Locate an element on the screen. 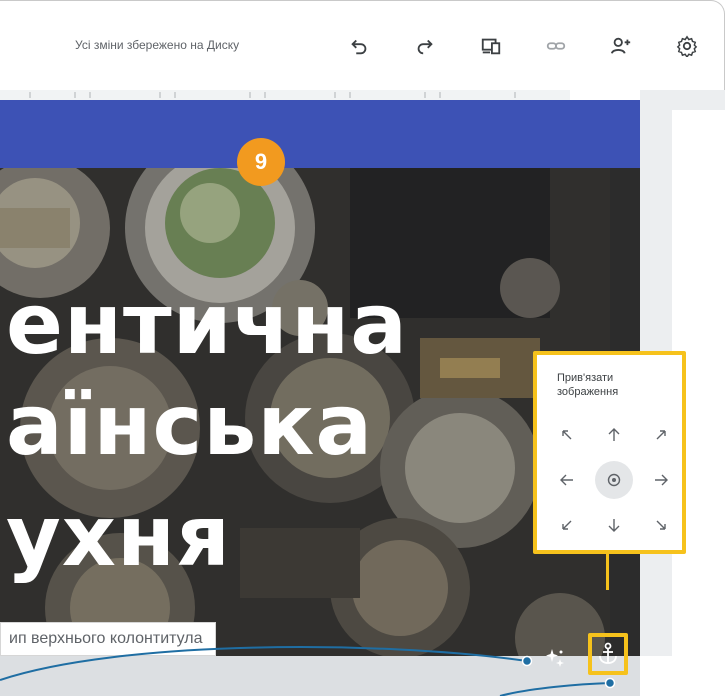 This screenshot has width=725, height=696. anchor-button is located at coordinates (608, 654).